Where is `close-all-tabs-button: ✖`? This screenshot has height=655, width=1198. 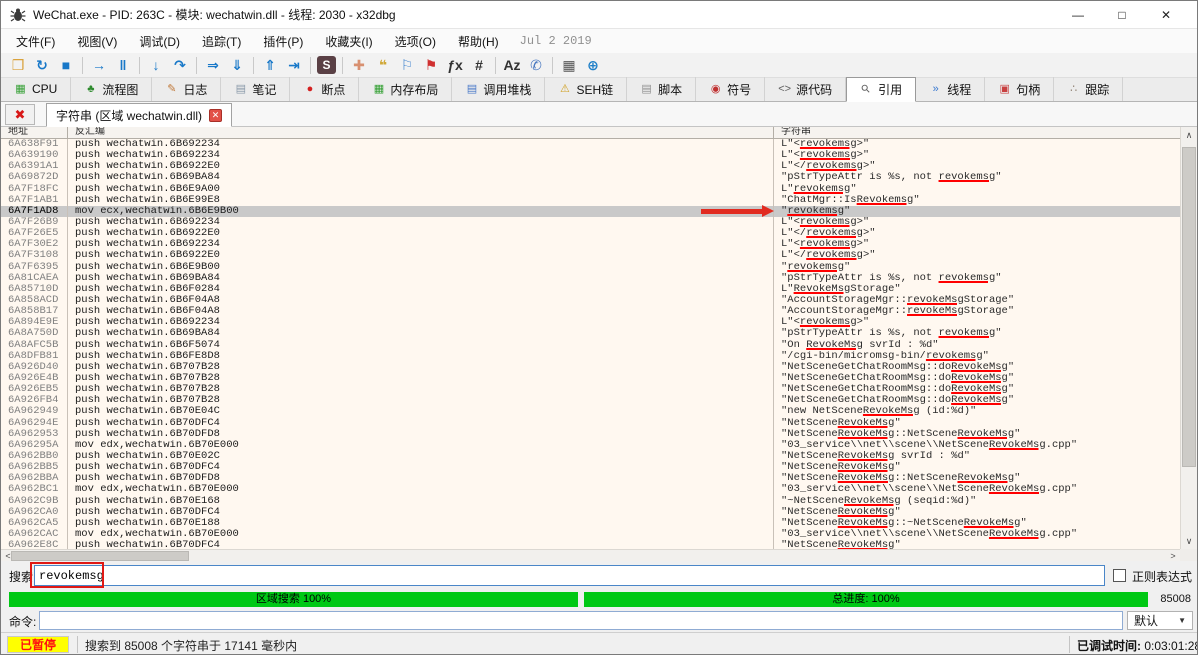 close-all-tabs-button: ✖ is located at coordinates (20, 114).